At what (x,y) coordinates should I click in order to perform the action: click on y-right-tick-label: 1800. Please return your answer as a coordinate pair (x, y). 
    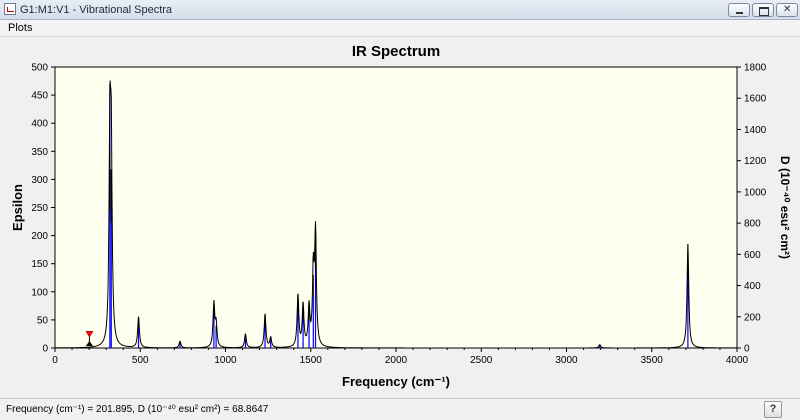
    Looking at the image, I should click on (755, 68).